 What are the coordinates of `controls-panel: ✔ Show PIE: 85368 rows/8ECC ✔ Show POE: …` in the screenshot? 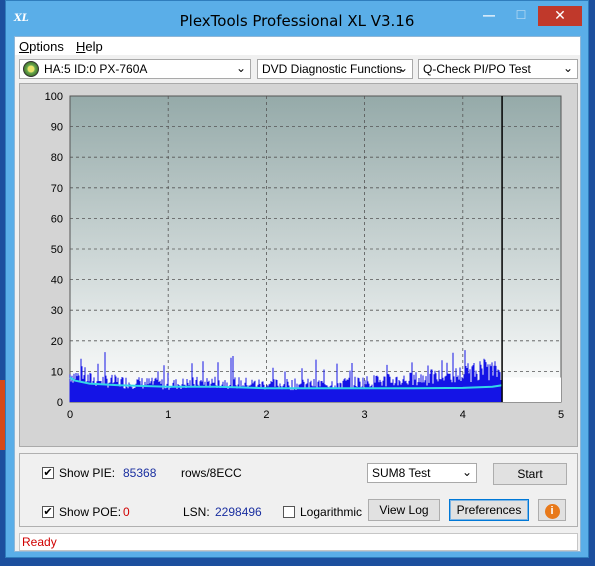 It's located at (298, 490).